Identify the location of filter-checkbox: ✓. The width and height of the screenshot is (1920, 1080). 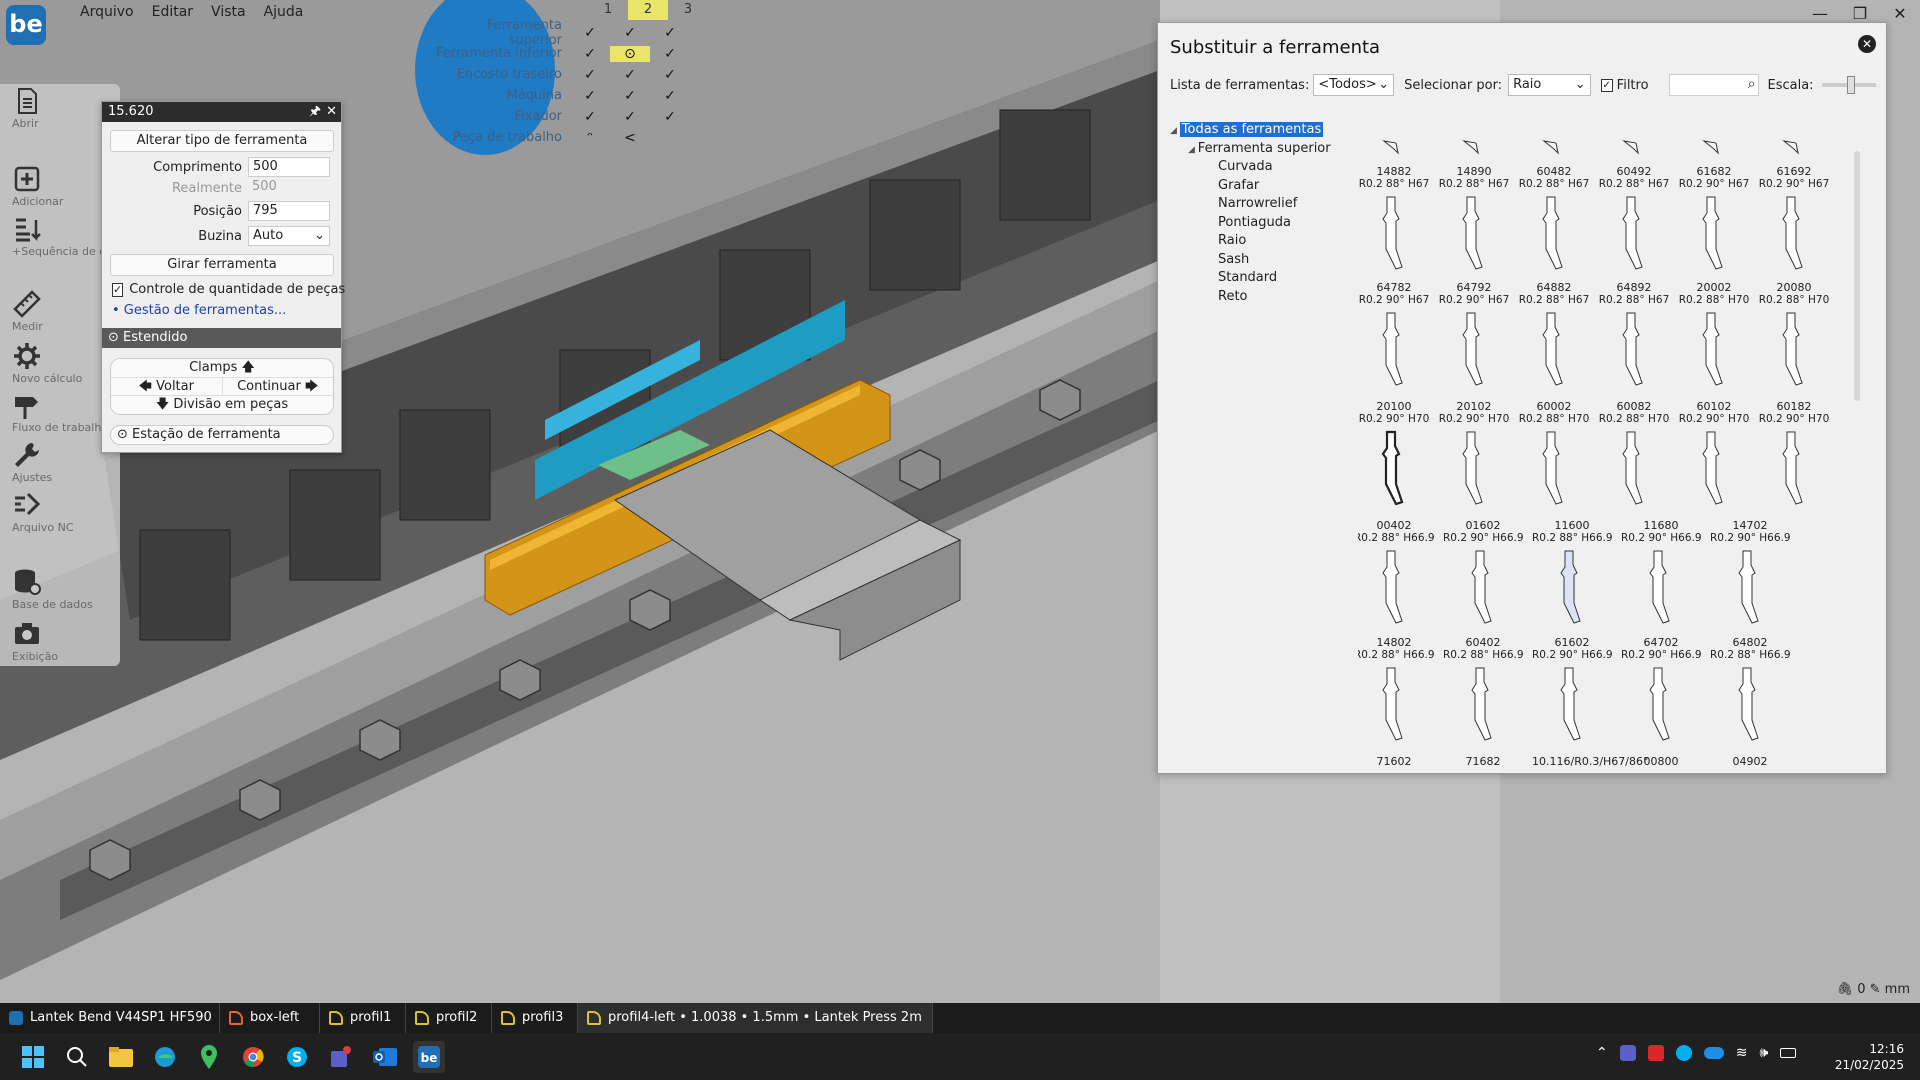
(1606, 85).